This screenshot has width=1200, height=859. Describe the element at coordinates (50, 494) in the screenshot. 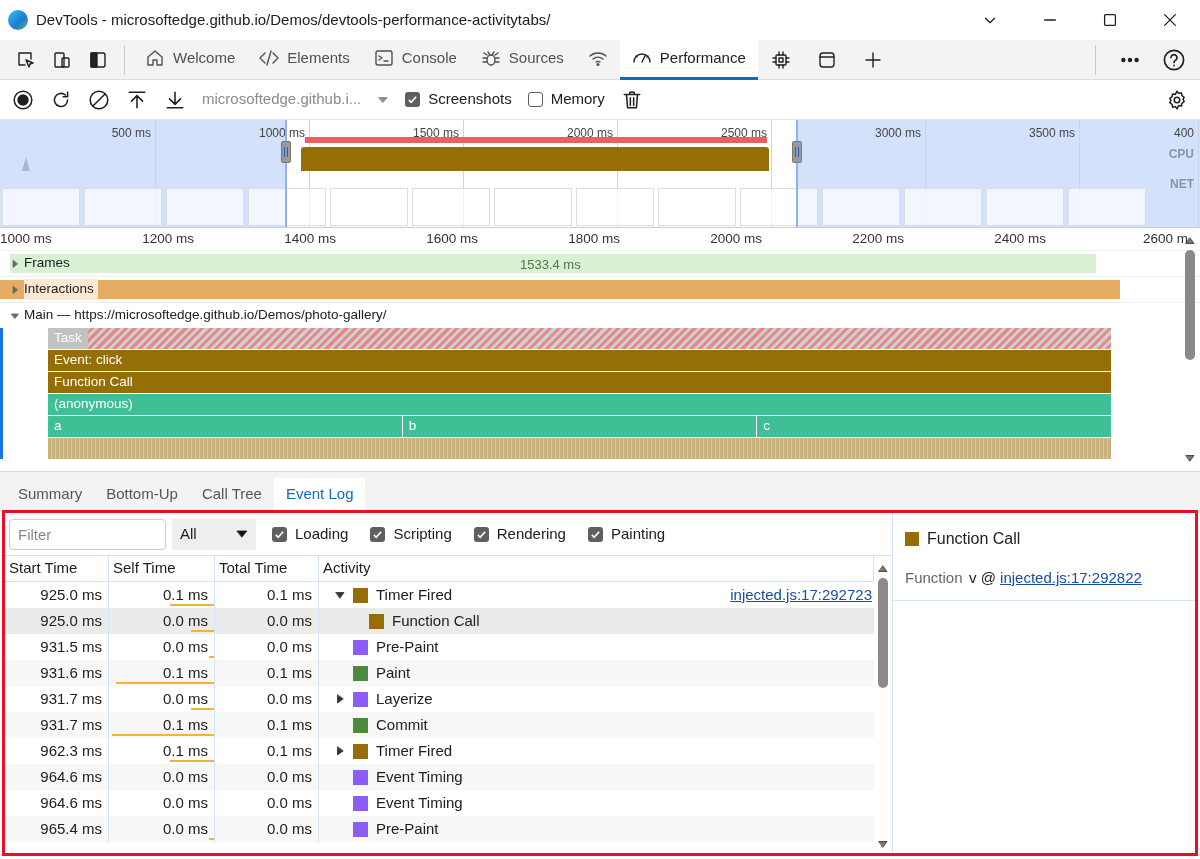

I see `details-tab: Summary` at that location.